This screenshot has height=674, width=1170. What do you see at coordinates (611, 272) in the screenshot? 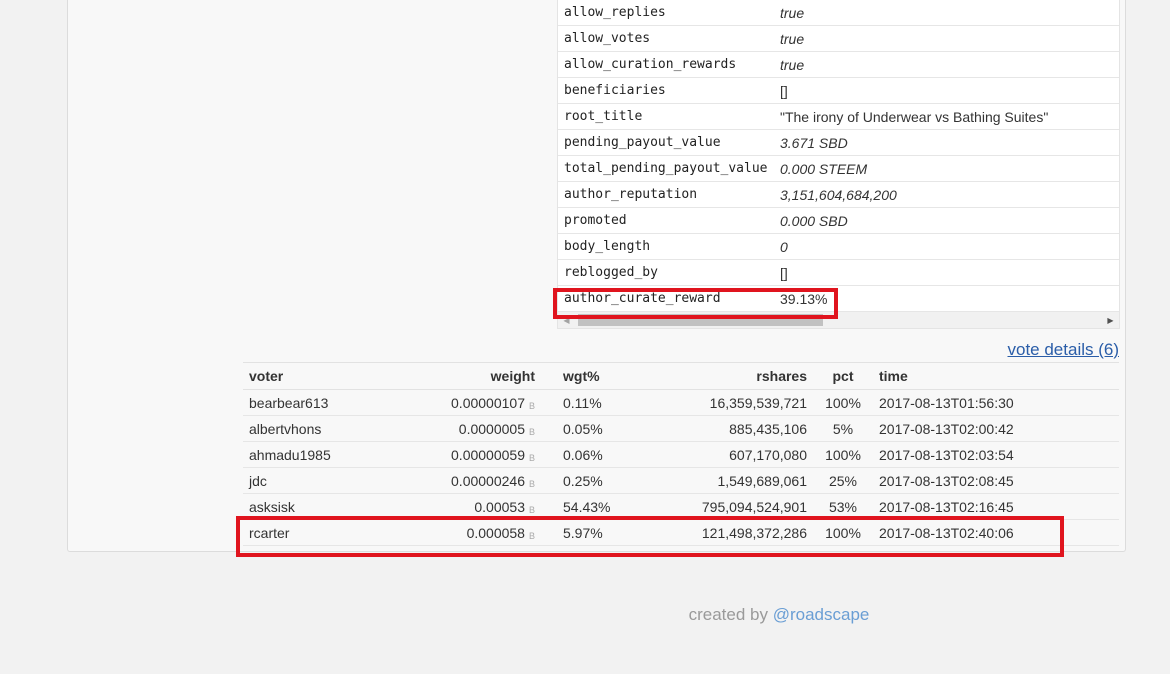
I see `property-key: reblogged_by` at bounding box center [611, 272].